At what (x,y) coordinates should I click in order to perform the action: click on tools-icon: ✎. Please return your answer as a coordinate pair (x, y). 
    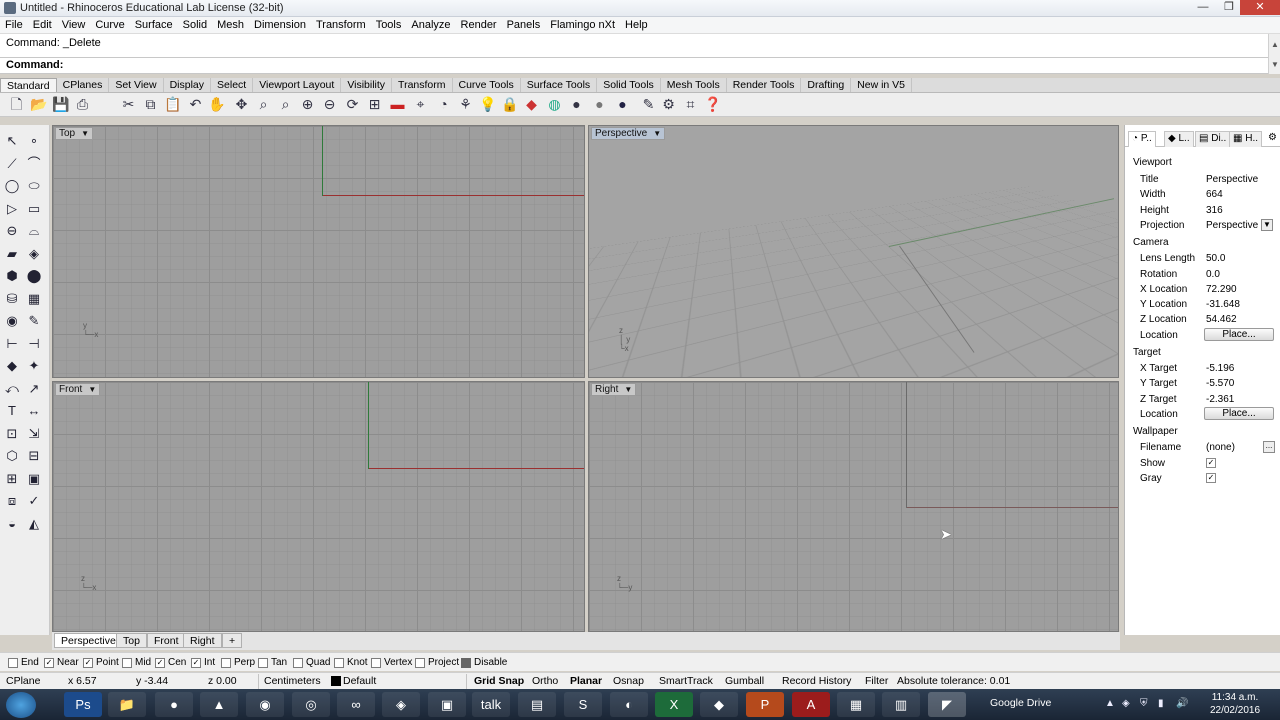
    Looking at the image, I should click on (648, 104).